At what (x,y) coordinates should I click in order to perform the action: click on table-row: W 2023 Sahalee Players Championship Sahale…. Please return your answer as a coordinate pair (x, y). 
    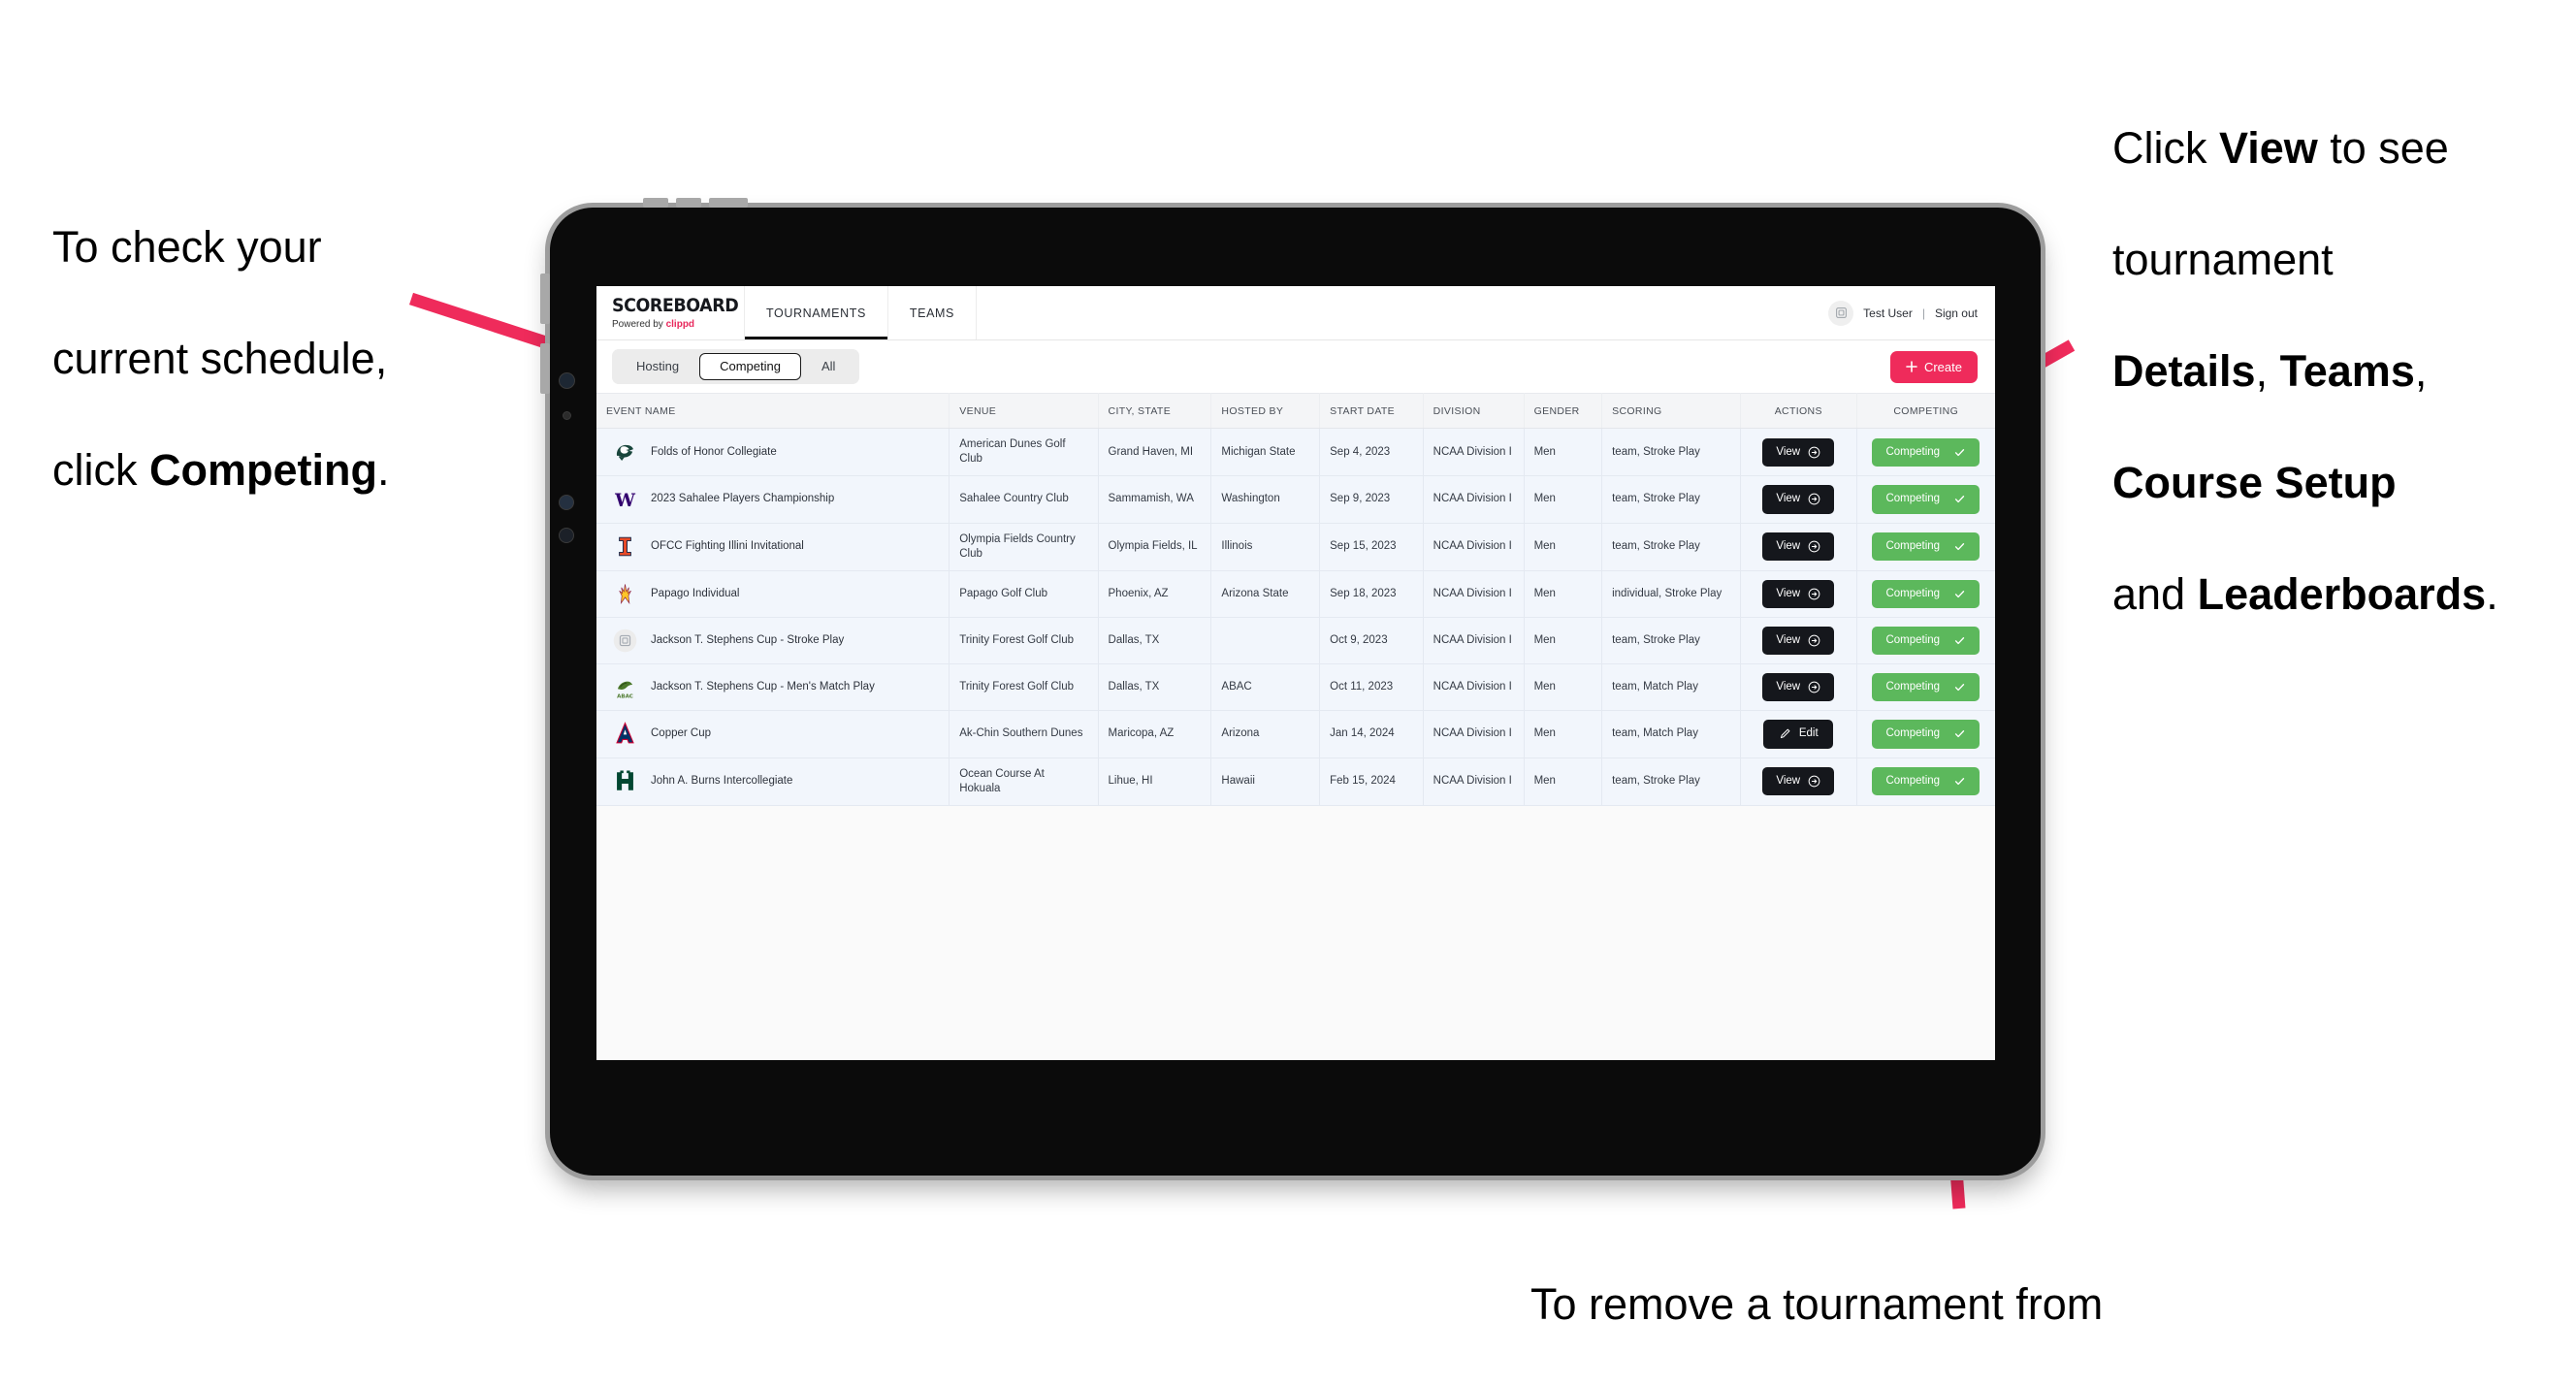
    Looking at the image, I should click on (1295, 499).